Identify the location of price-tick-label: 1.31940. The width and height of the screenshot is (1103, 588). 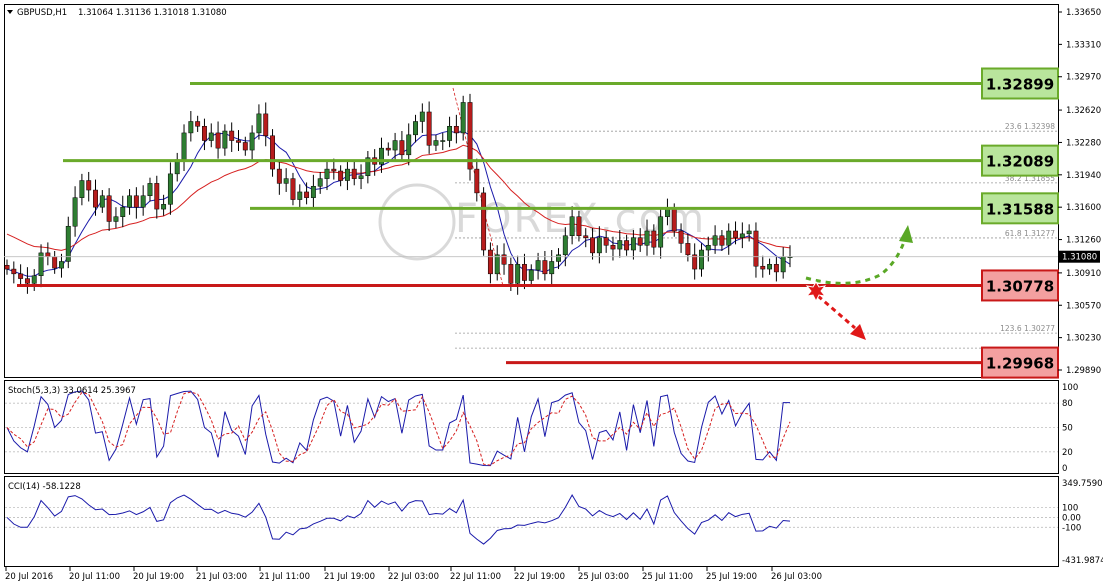
(1083, 176).